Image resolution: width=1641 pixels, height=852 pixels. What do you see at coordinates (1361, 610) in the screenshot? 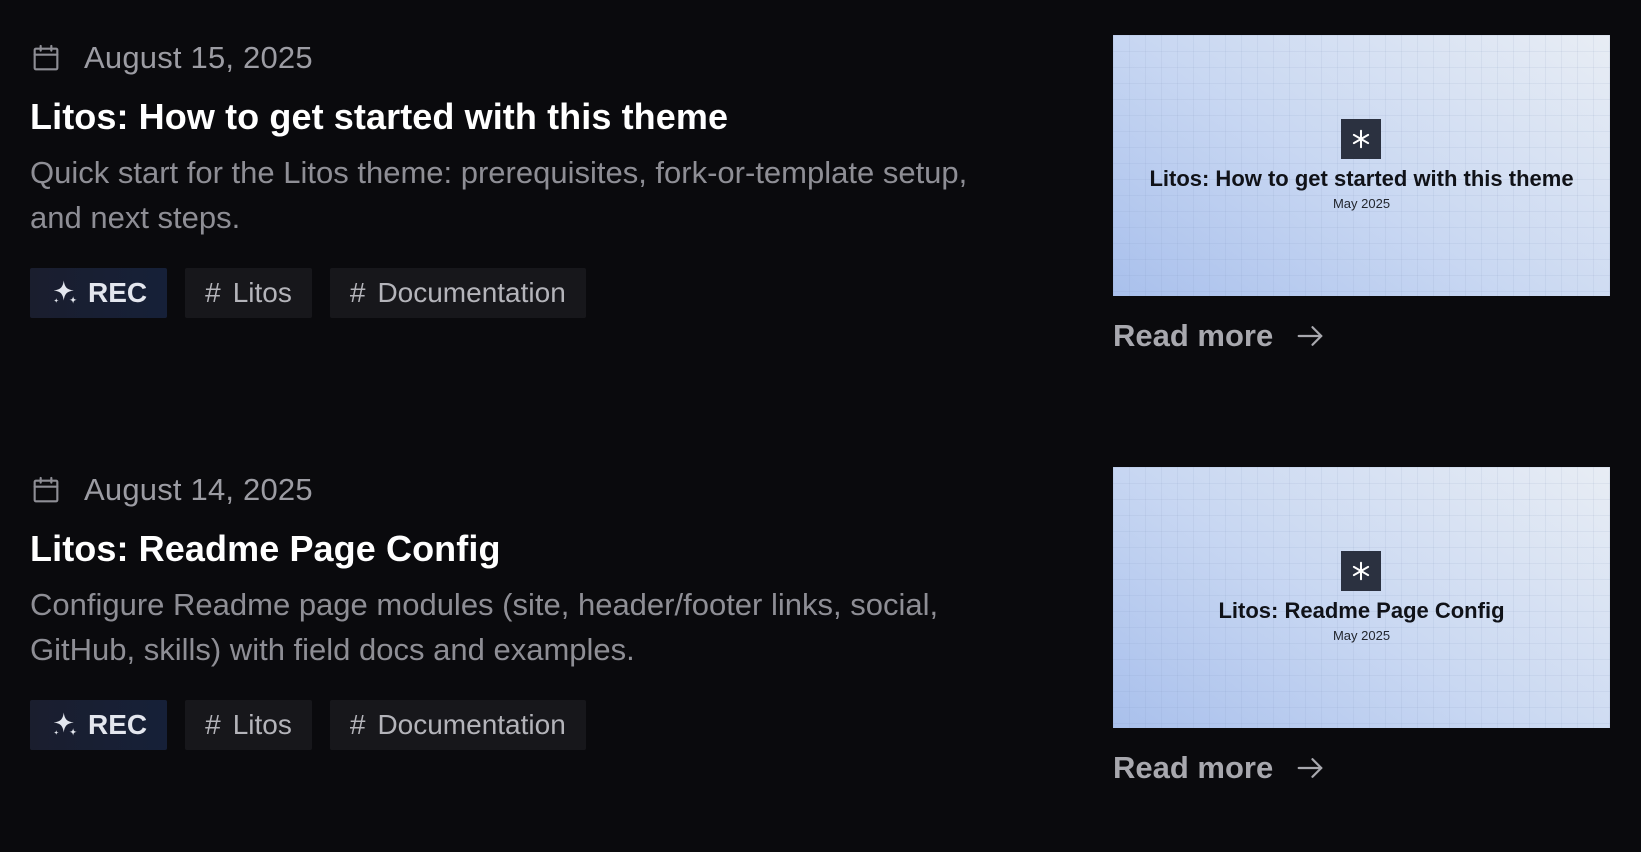
I see `thumbnail-title: Litos: Readme Page Config` at bounding box center [1361, 610].